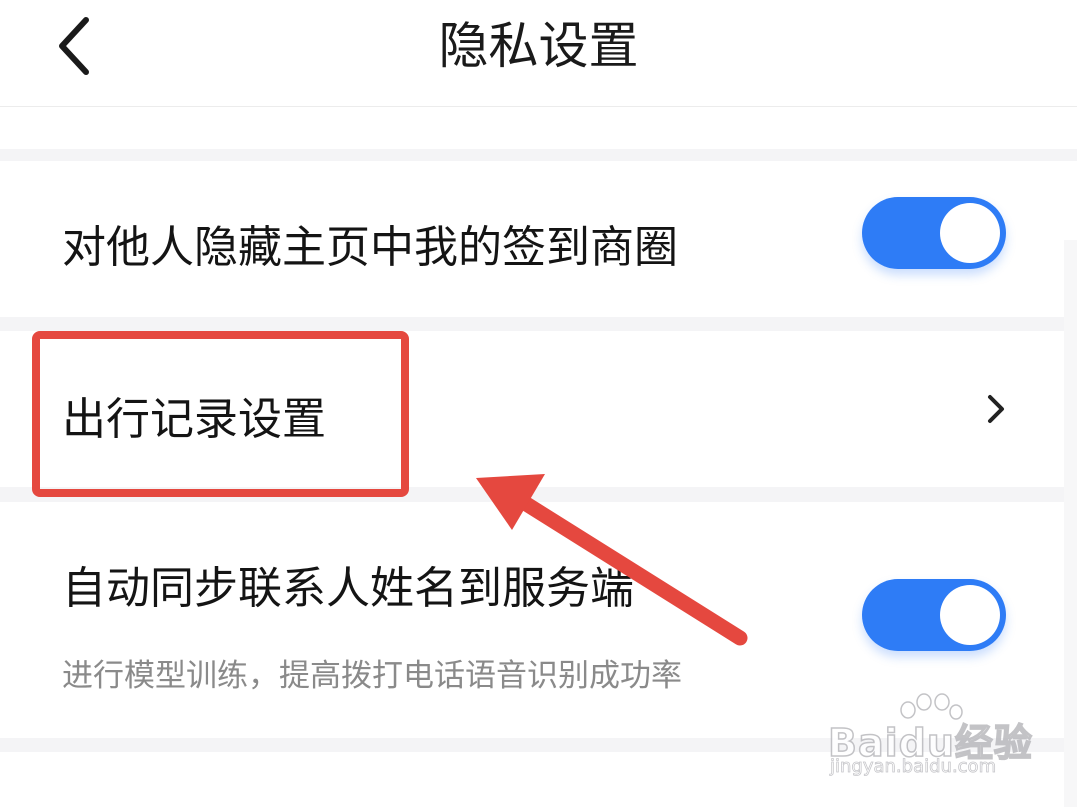  Describe the element at coordinates (538, 46) in the screenshot. I see `page-title: 隐私设置` at that location.